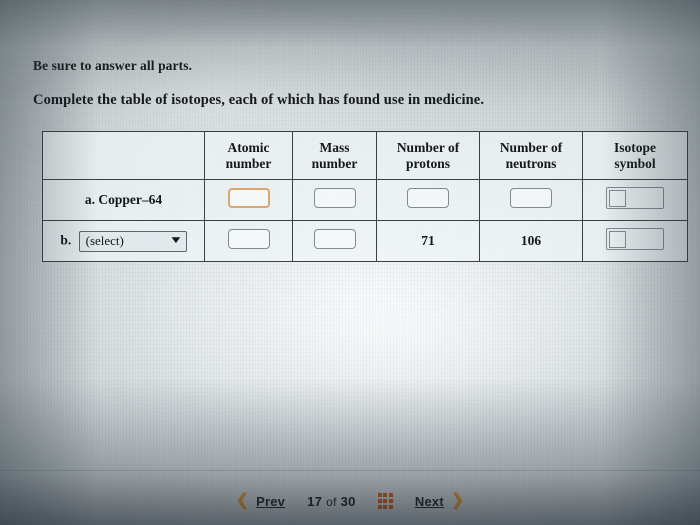 The height and width of the screenshot is (525, 700). I want to click on of-word: of, so click(331, 501).